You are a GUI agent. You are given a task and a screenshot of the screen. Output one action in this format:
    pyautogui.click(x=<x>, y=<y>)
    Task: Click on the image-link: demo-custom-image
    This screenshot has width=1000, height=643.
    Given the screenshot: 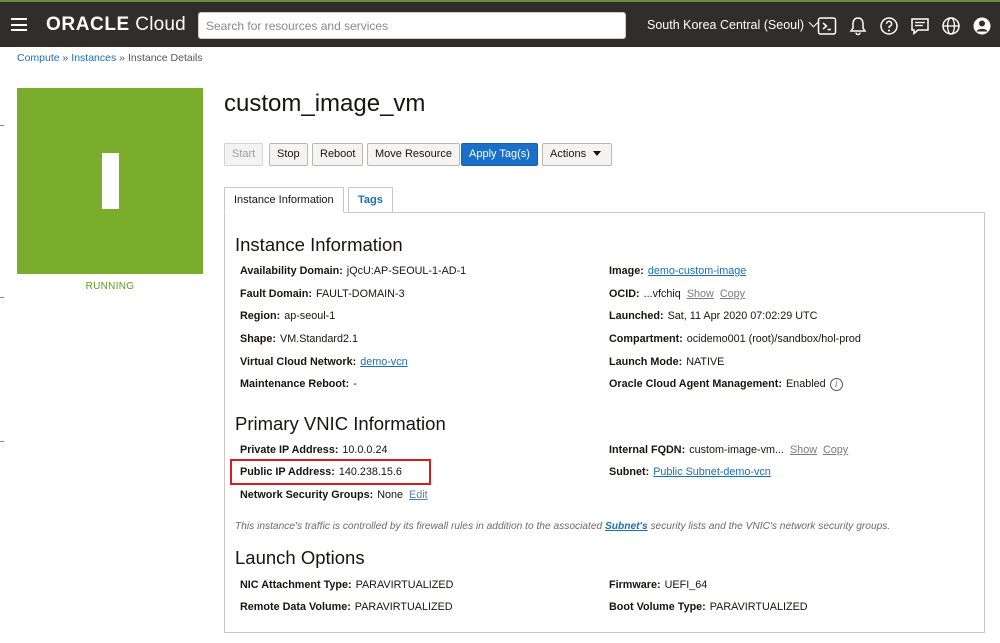 What is the action you would take?
    pyautogui.click(x=697, y=271)
    